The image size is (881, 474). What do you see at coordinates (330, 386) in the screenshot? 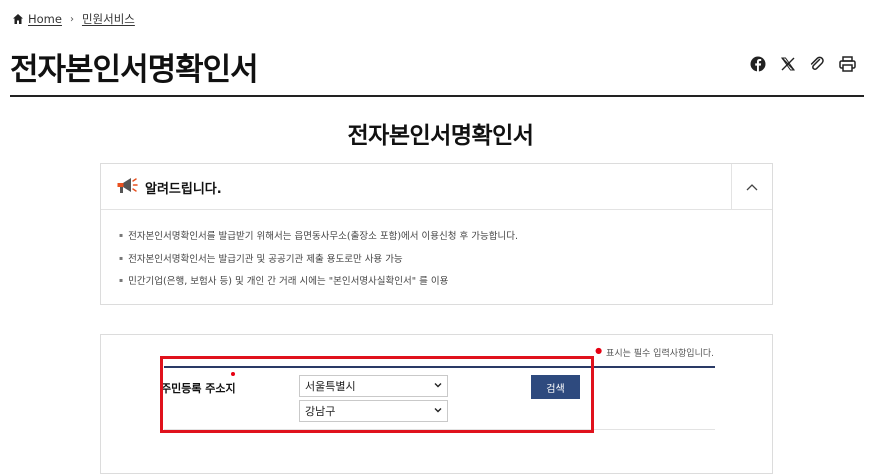
I see `city-select-value: 서울특별시` at bounding box center [330, 386].